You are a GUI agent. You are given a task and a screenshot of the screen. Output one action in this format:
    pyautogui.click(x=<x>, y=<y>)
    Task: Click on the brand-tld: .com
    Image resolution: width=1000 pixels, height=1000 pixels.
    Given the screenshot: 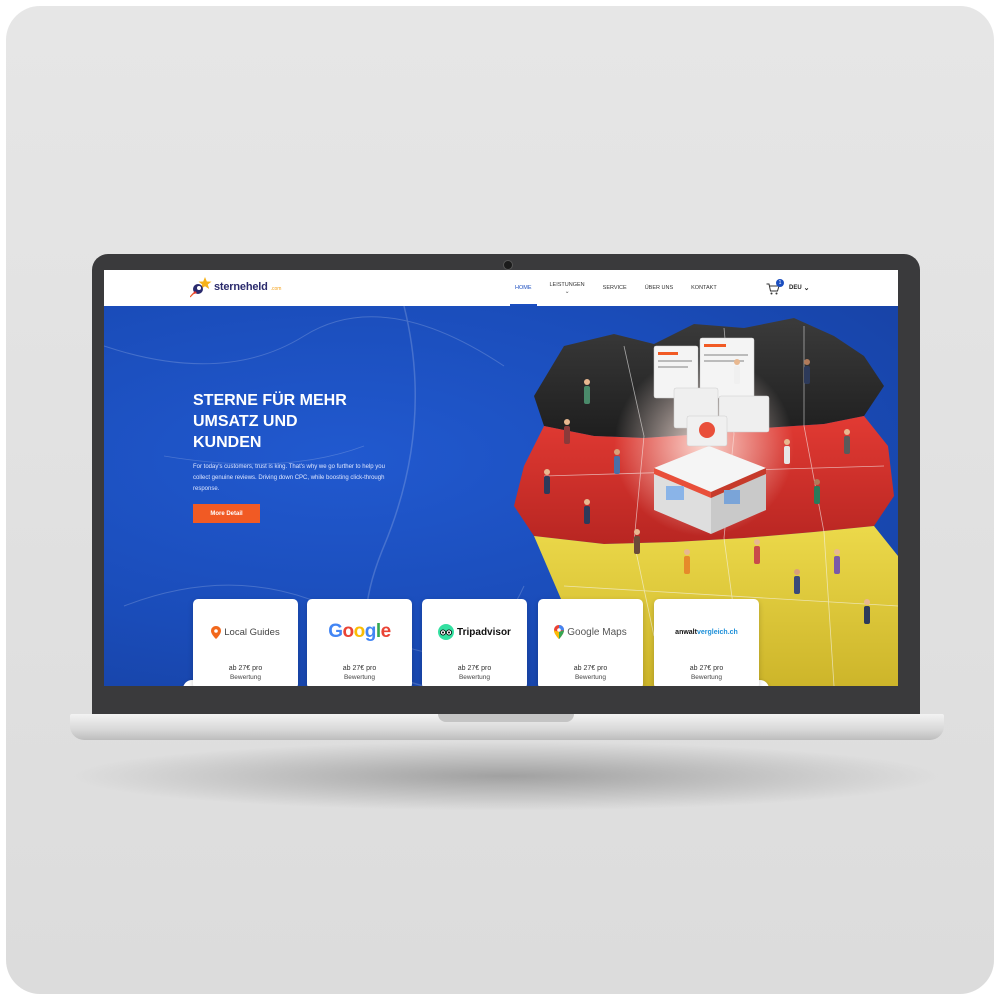 What is the action you would take?
    pyautogui.click(x=276, y=289)
    